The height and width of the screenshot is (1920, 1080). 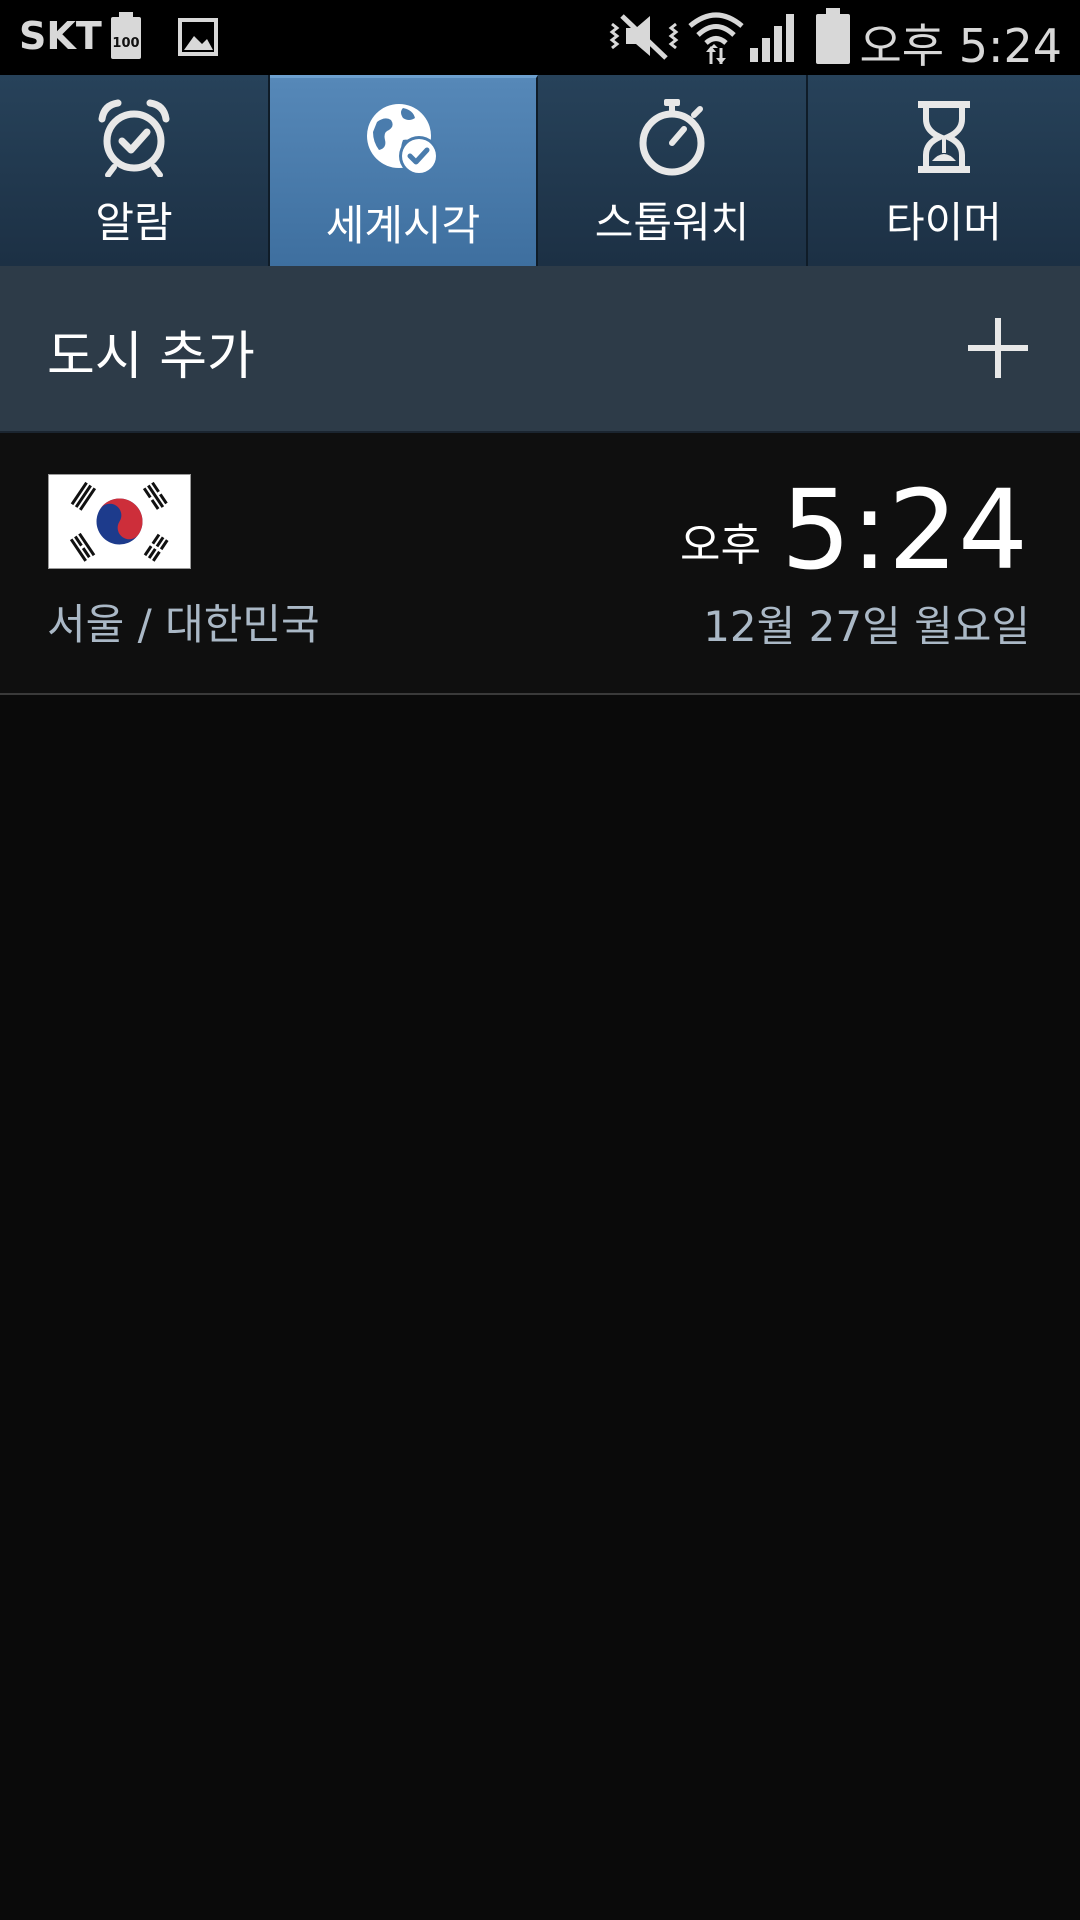 I want to click on city-time: 오후 5:24, so click(x=854, y=530).